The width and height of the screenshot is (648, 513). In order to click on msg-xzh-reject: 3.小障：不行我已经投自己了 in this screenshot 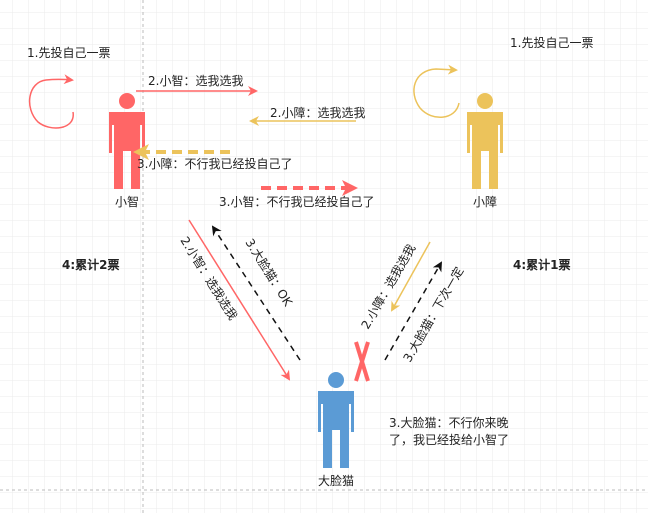, I will do `click(214, 163)`.